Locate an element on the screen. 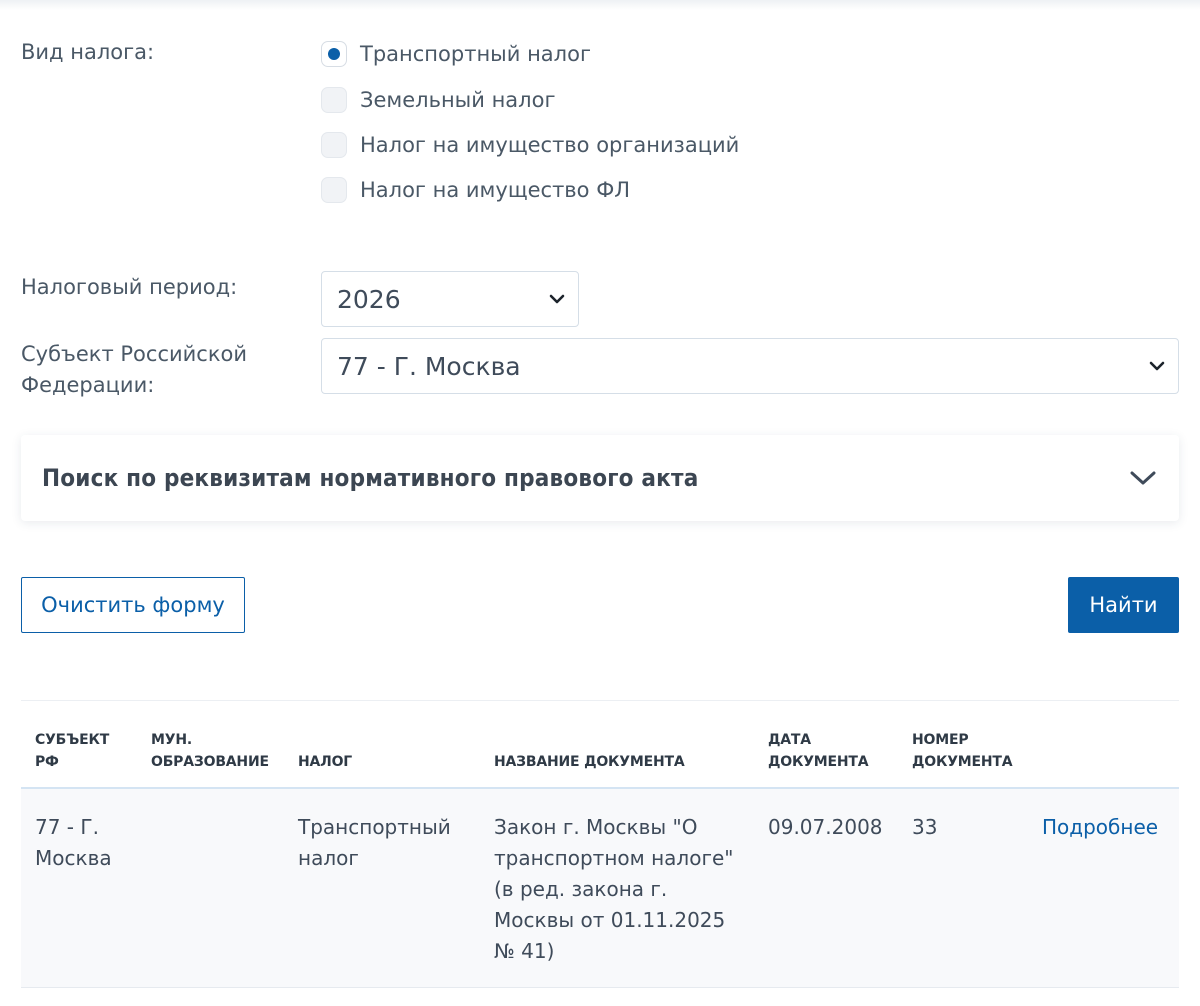 The image size is (1200, 1006). search-button: Найти is located at coordinates (1123, 605).